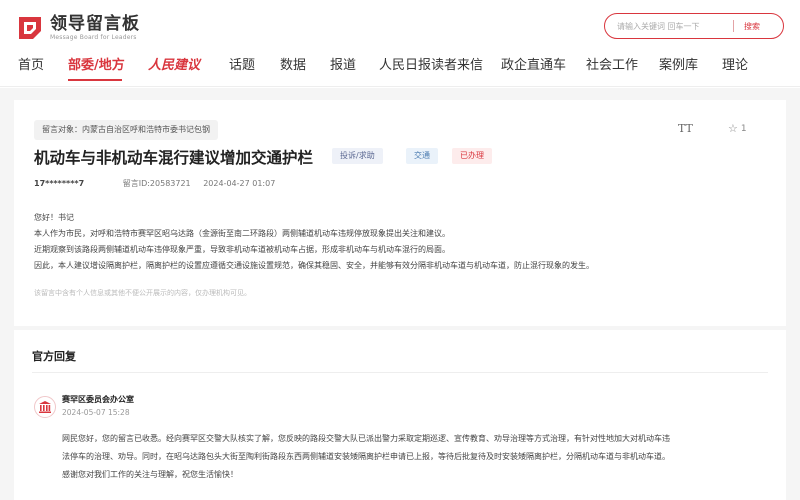 The width and height of the screenshot is (800, 500). I want to click on message-target: 留言对象：内蒙古自治区呼和浩特市委书记包钢, so click(126, 130).